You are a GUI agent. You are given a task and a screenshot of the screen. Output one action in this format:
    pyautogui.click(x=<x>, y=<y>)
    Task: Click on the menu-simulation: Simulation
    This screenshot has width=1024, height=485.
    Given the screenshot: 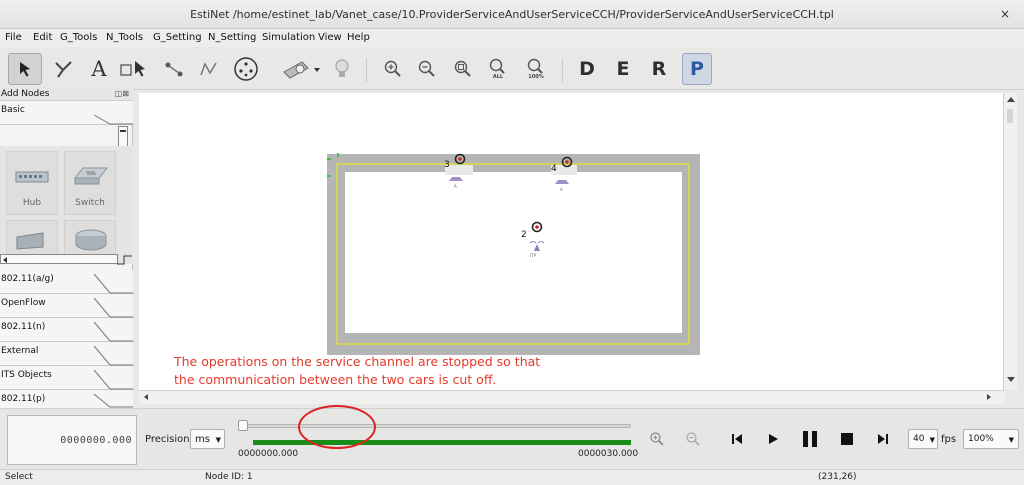 What is the action you would take?
    pyautogui.click(x=288, y=37)
    